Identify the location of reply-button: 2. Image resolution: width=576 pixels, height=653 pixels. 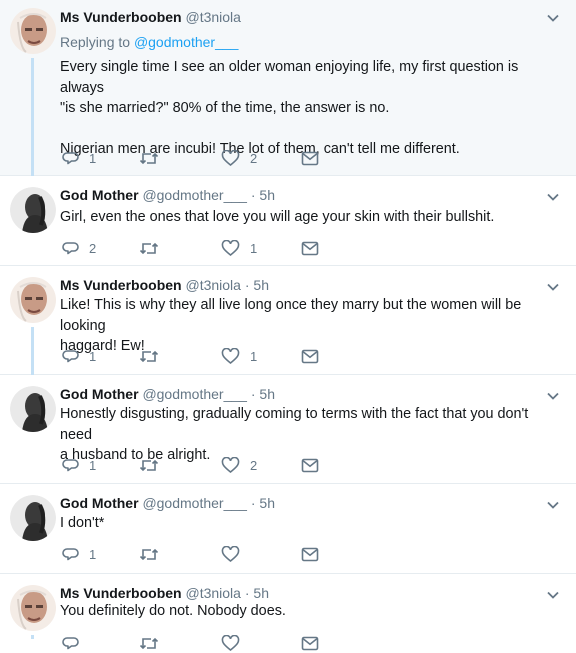
(79, 248).